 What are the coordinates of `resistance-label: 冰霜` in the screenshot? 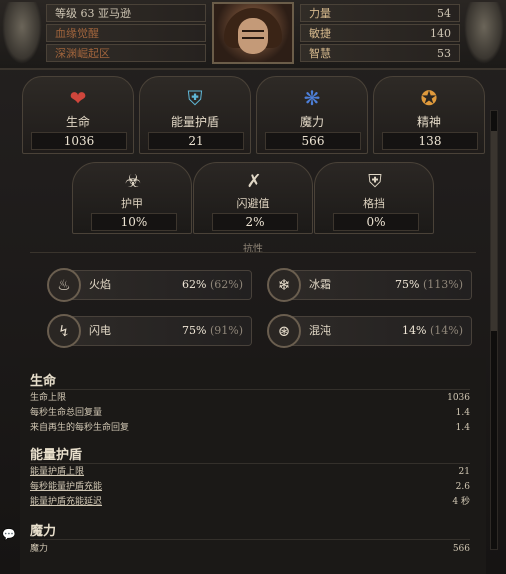 It's located at (320, 284).